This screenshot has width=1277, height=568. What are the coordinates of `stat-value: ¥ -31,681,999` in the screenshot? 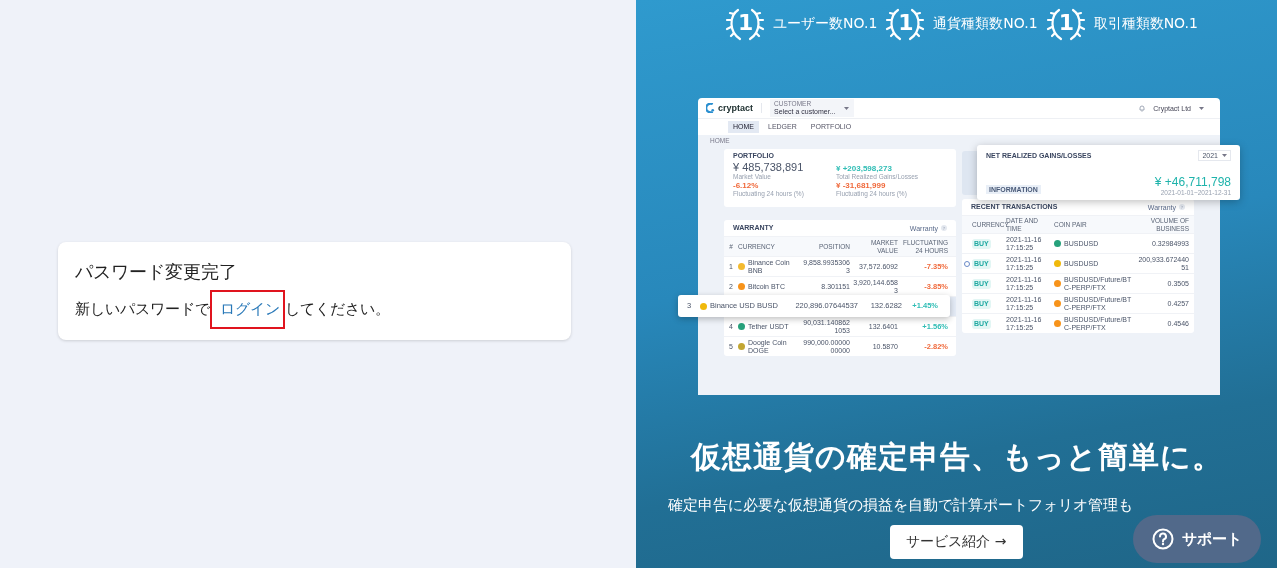 It's located at (861, 185).